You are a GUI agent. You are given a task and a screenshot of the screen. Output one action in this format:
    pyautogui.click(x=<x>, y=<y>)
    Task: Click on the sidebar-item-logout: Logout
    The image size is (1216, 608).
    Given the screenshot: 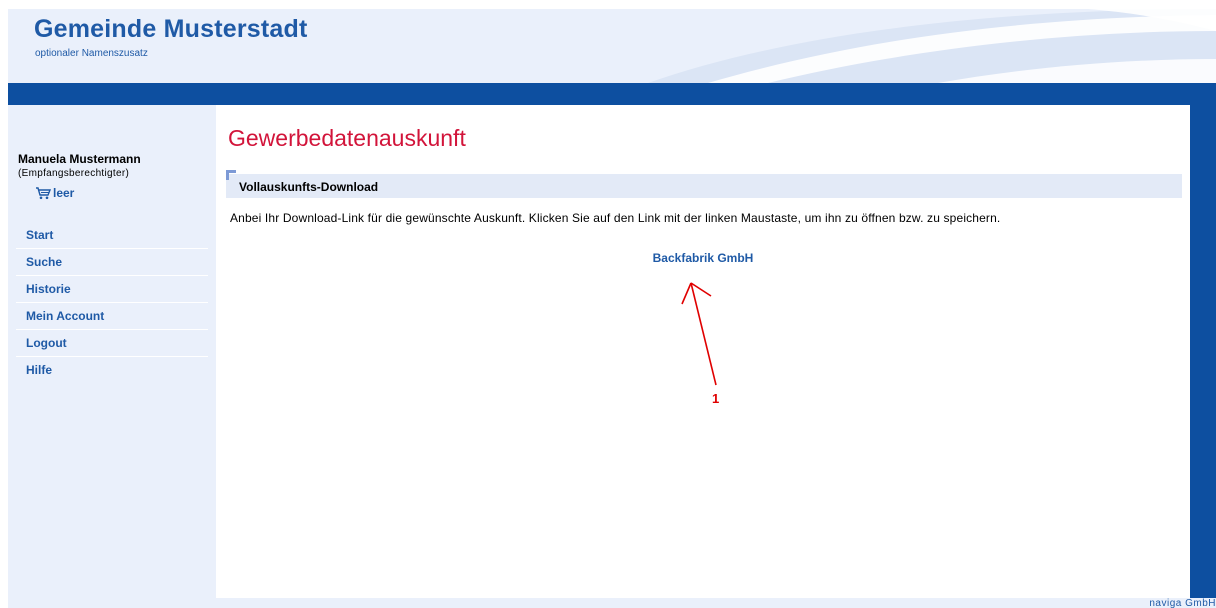 What is the action you would take?
    pyautogui.click(x=112, y=343)
    